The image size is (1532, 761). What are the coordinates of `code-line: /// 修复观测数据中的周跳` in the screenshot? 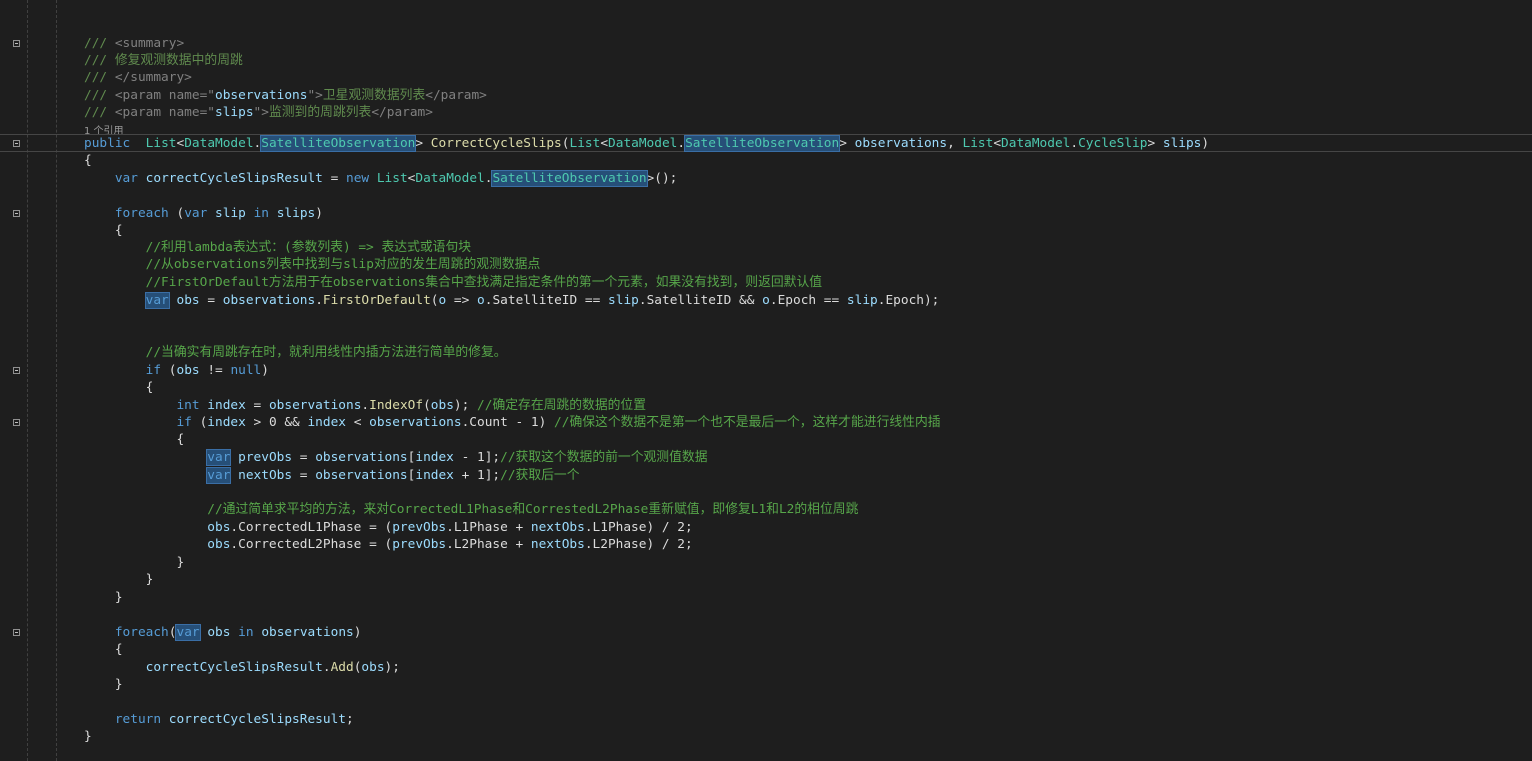 It's located at (766, 60).